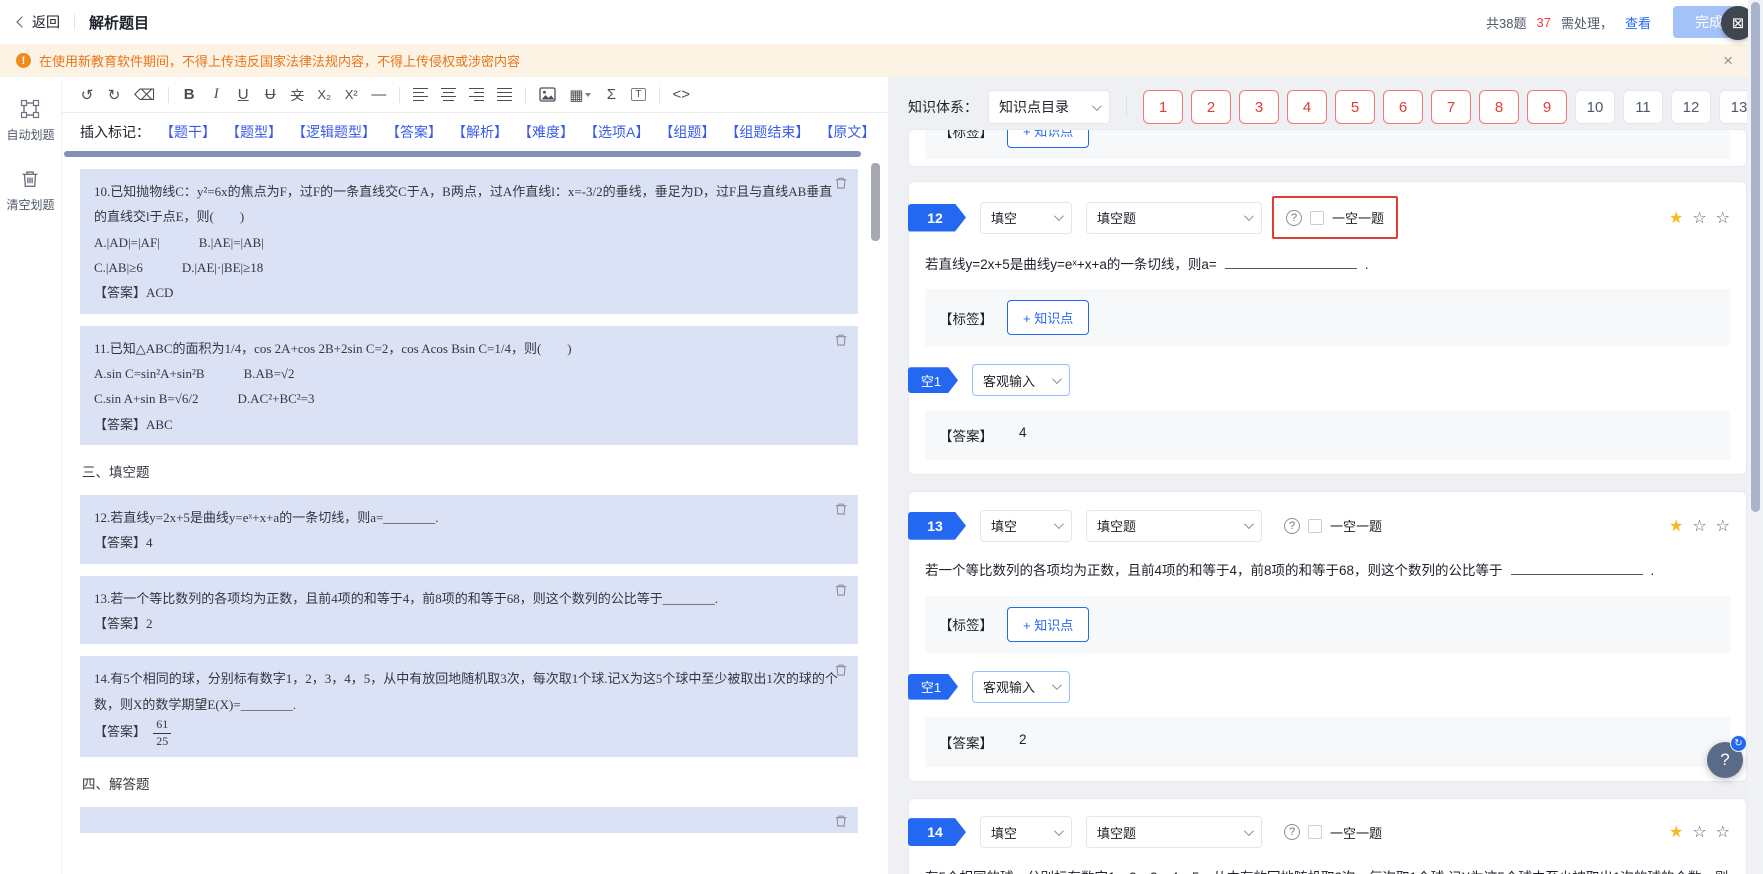 The width and height of the screenshot is (1763, 874). What do you see at coordinates (687, 132) in the screenshot?
I see `tag-group: 【组题】` at bounding box center [687, 132].